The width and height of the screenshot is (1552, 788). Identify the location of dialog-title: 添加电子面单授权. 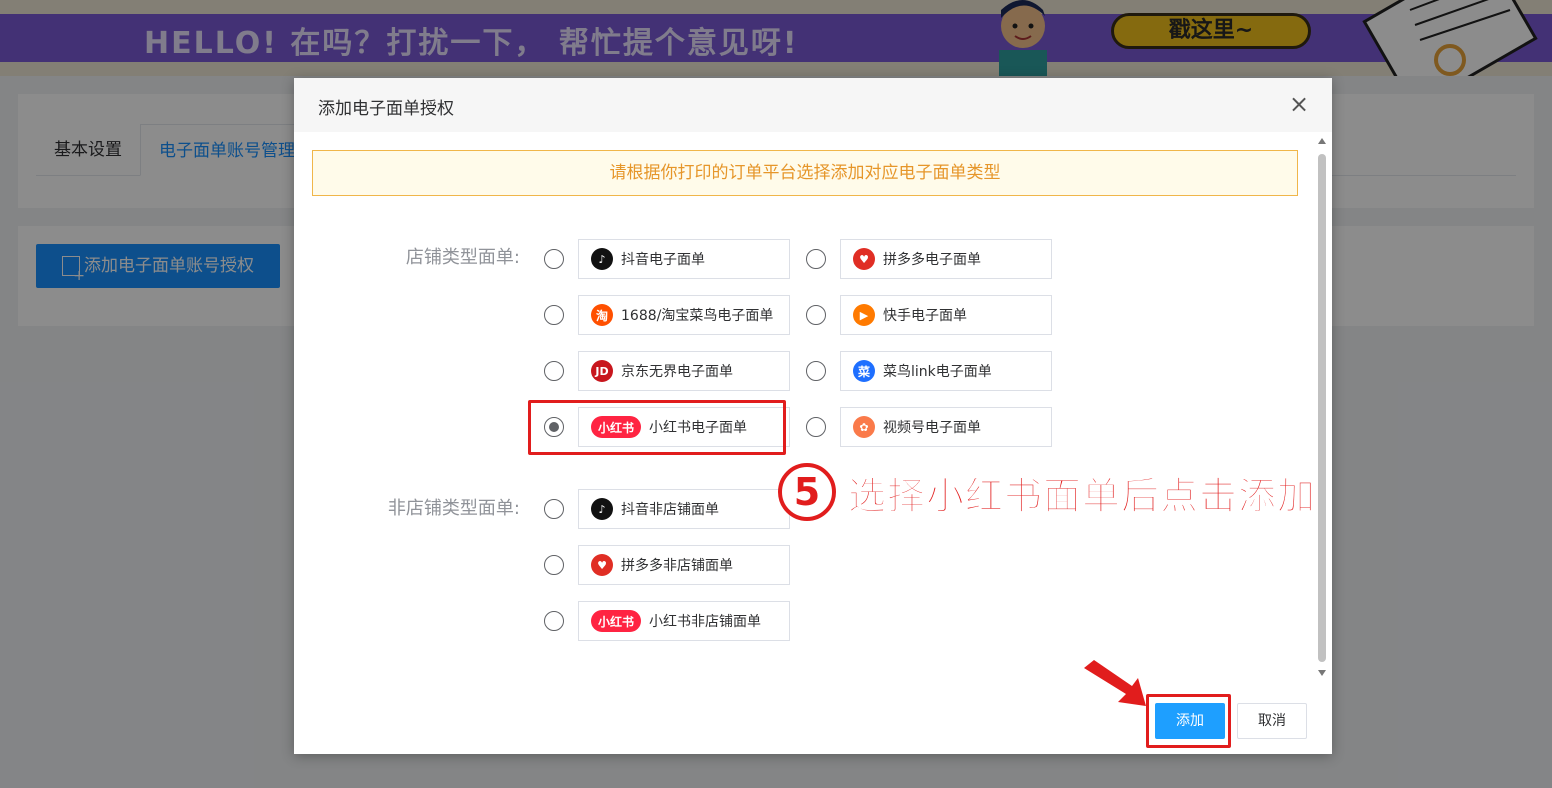
(386, 109).